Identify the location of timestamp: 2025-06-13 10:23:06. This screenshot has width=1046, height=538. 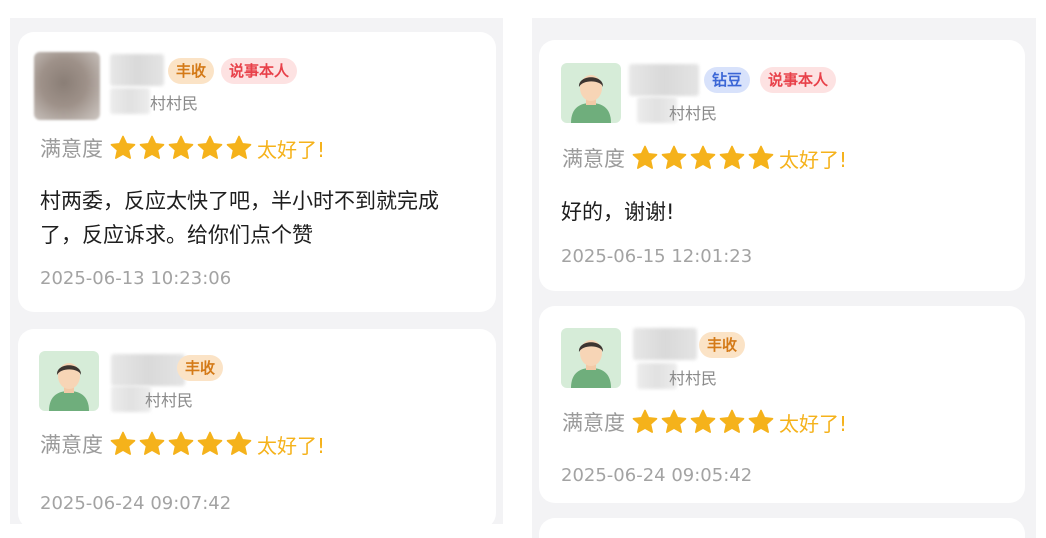
(136, 278).